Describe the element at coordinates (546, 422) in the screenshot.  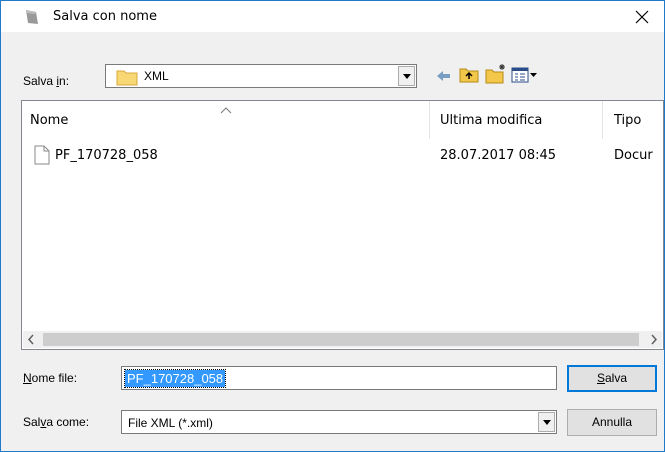
I see `save-as-type-dropdown-button` at that location.